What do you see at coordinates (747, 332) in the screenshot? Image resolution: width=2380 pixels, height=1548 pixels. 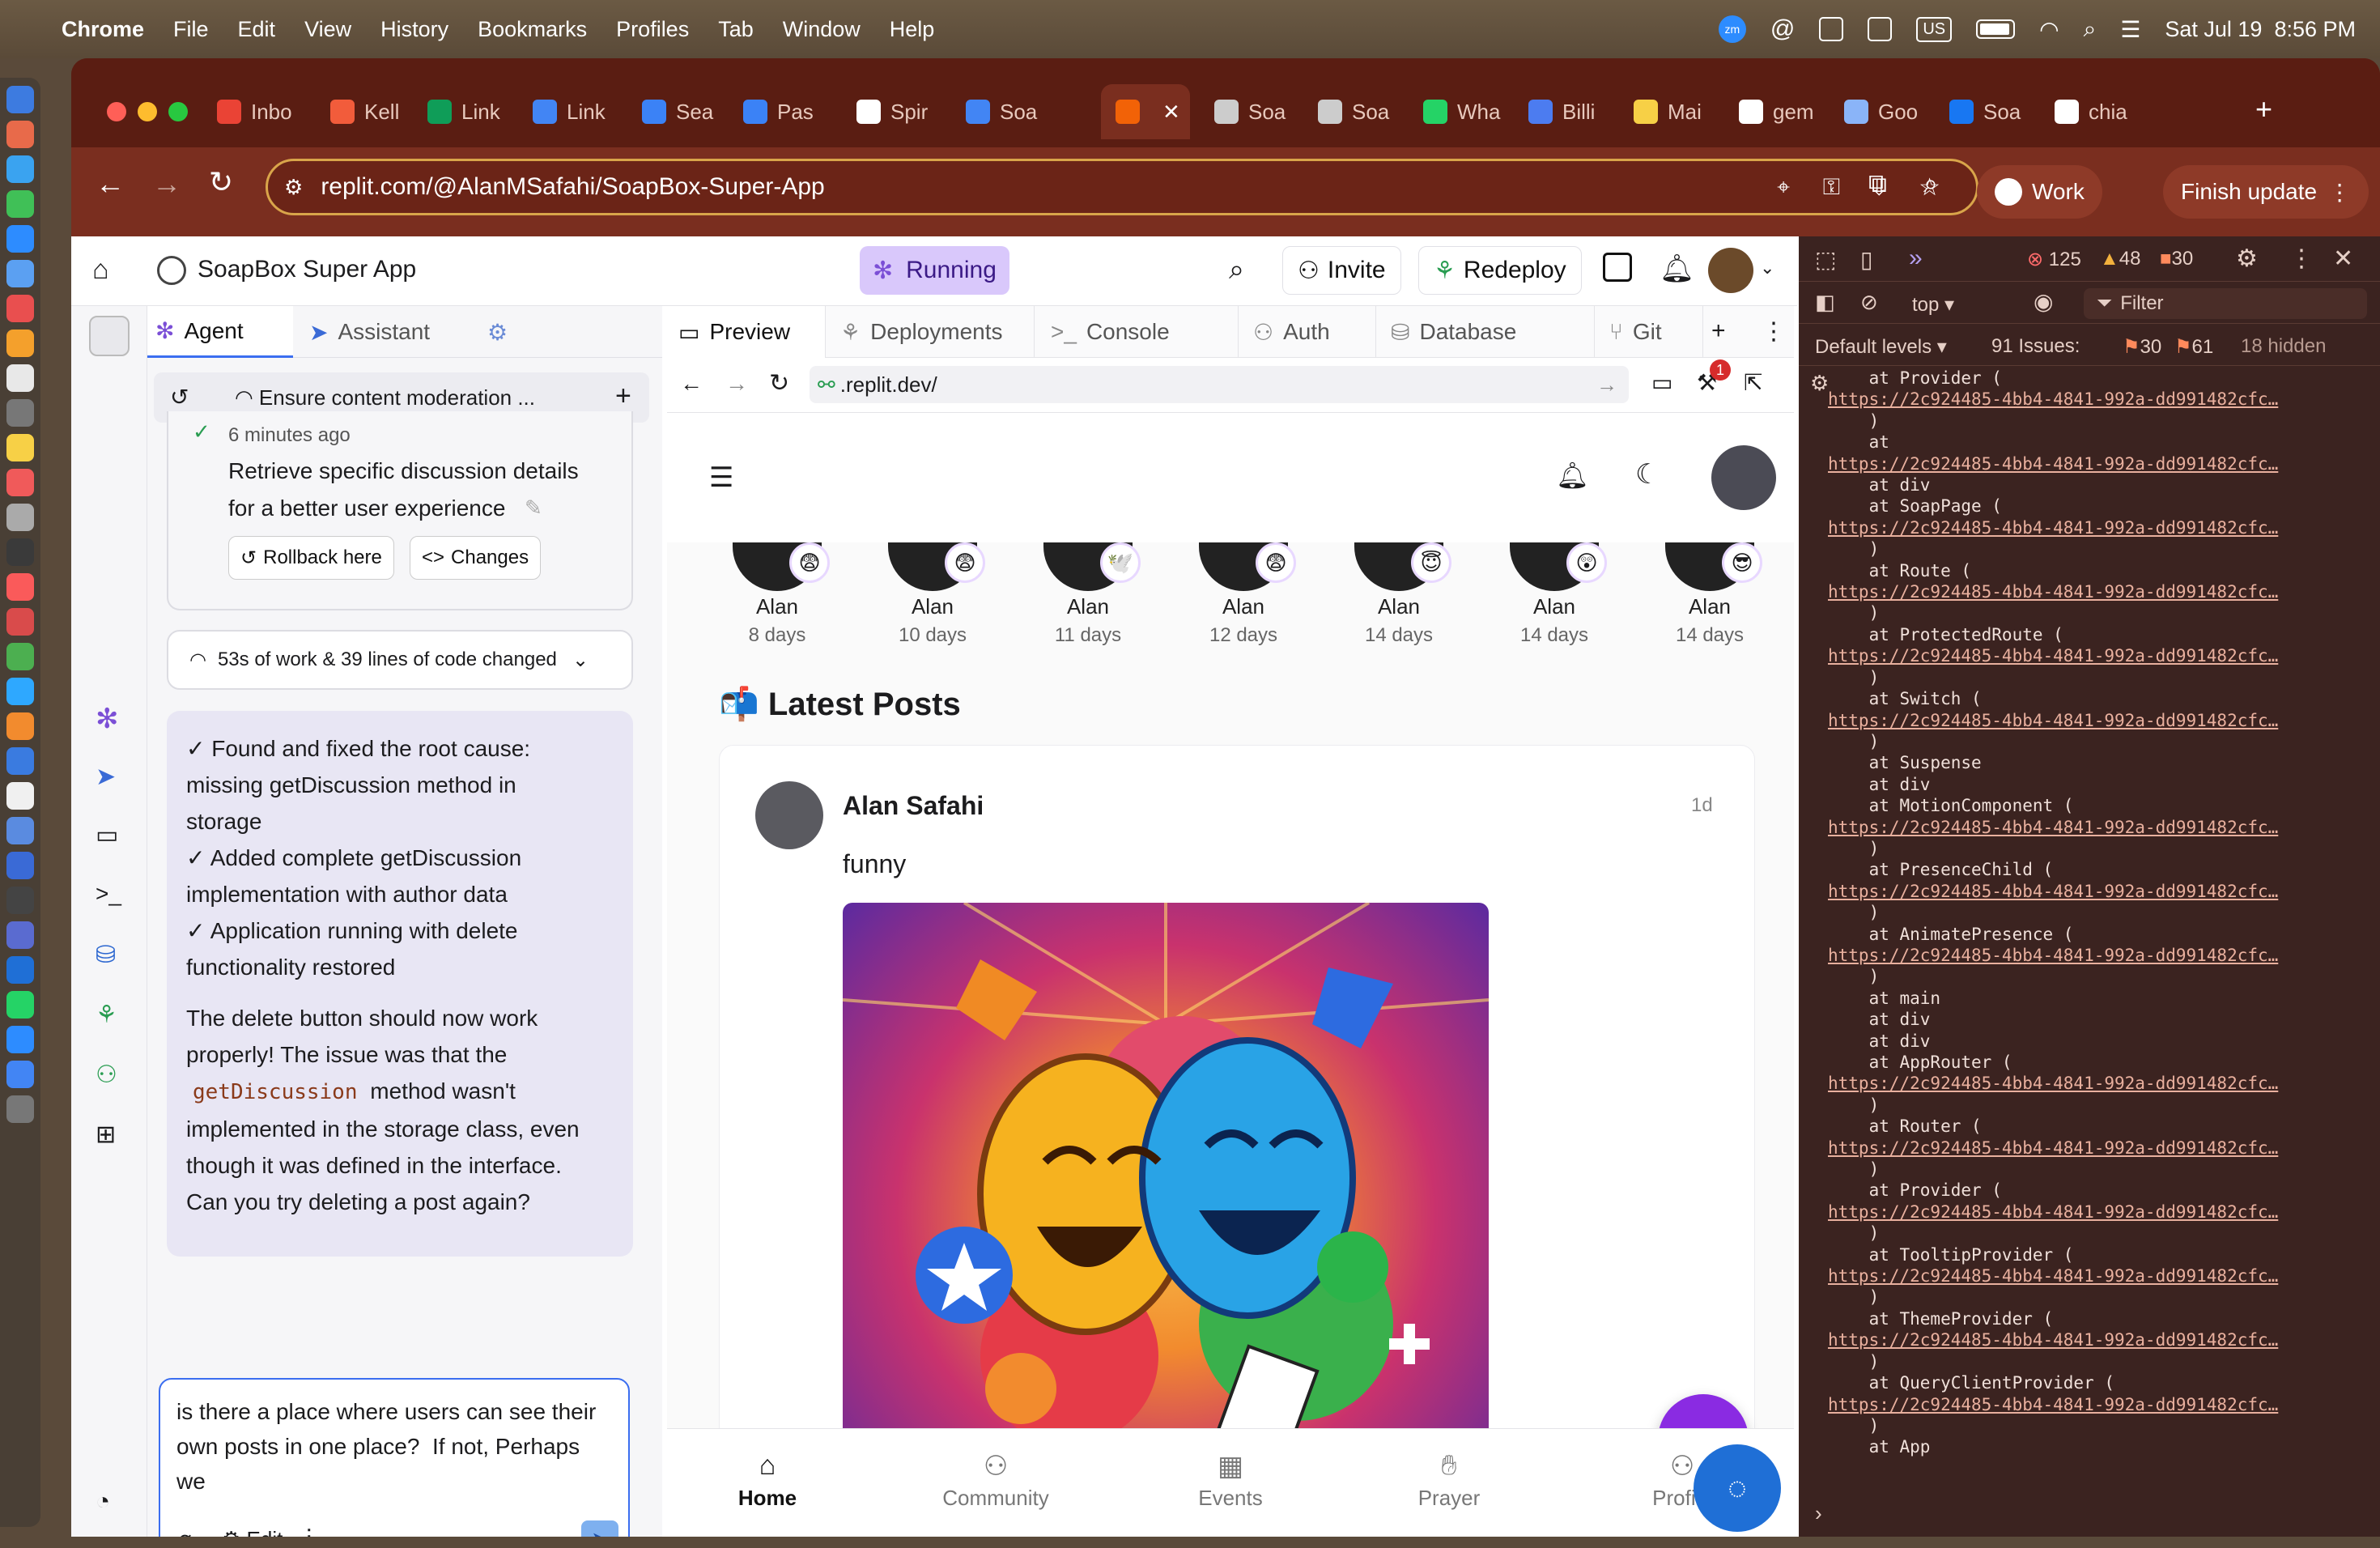 I see `tab-preview: ▭ Preview` at bounding box center [747, 332].